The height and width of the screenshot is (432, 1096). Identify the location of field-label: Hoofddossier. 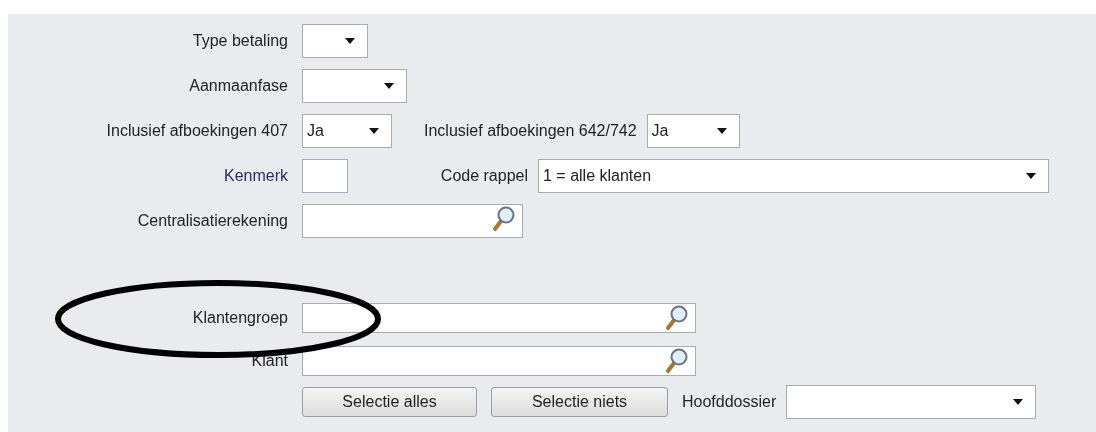
(730, 402).